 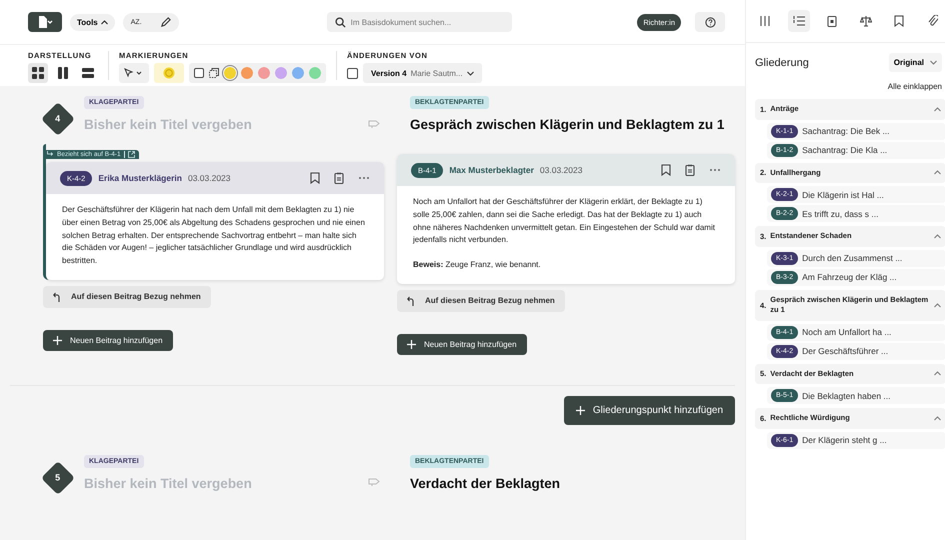 I want to click on outline-tab, so click(x=799, y=21).